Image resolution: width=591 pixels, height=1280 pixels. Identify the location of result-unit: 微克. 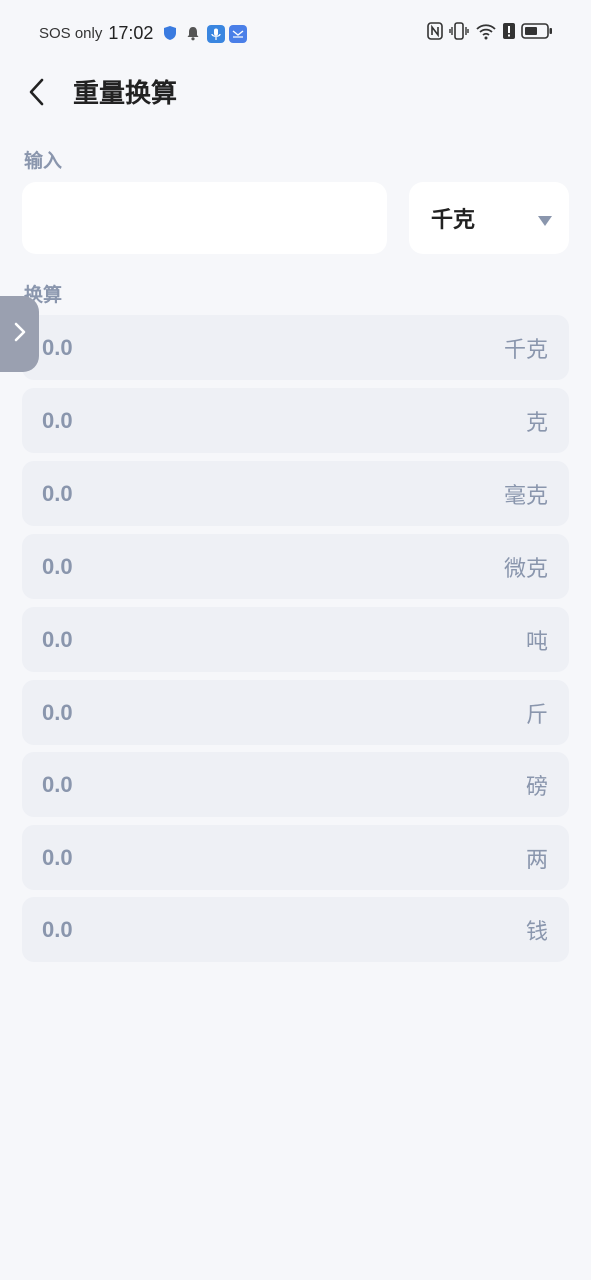
(525, 569).